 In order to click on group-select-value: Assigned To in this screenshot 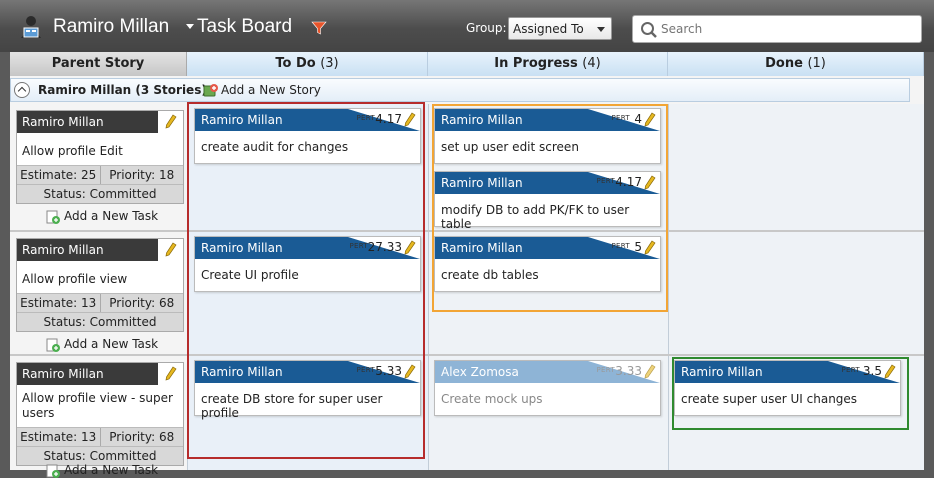, I will do `click(548, 29)`.